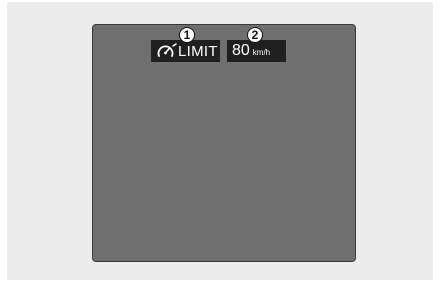 This screenshot has width=440, height=282. I want to click on set-speed-value: 80, so click(241, 50).